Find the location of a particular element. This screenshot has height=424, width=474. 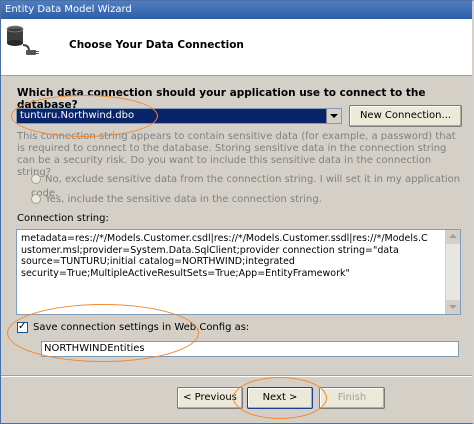

save-settings-checkbox is located at coordinates (22, 327).